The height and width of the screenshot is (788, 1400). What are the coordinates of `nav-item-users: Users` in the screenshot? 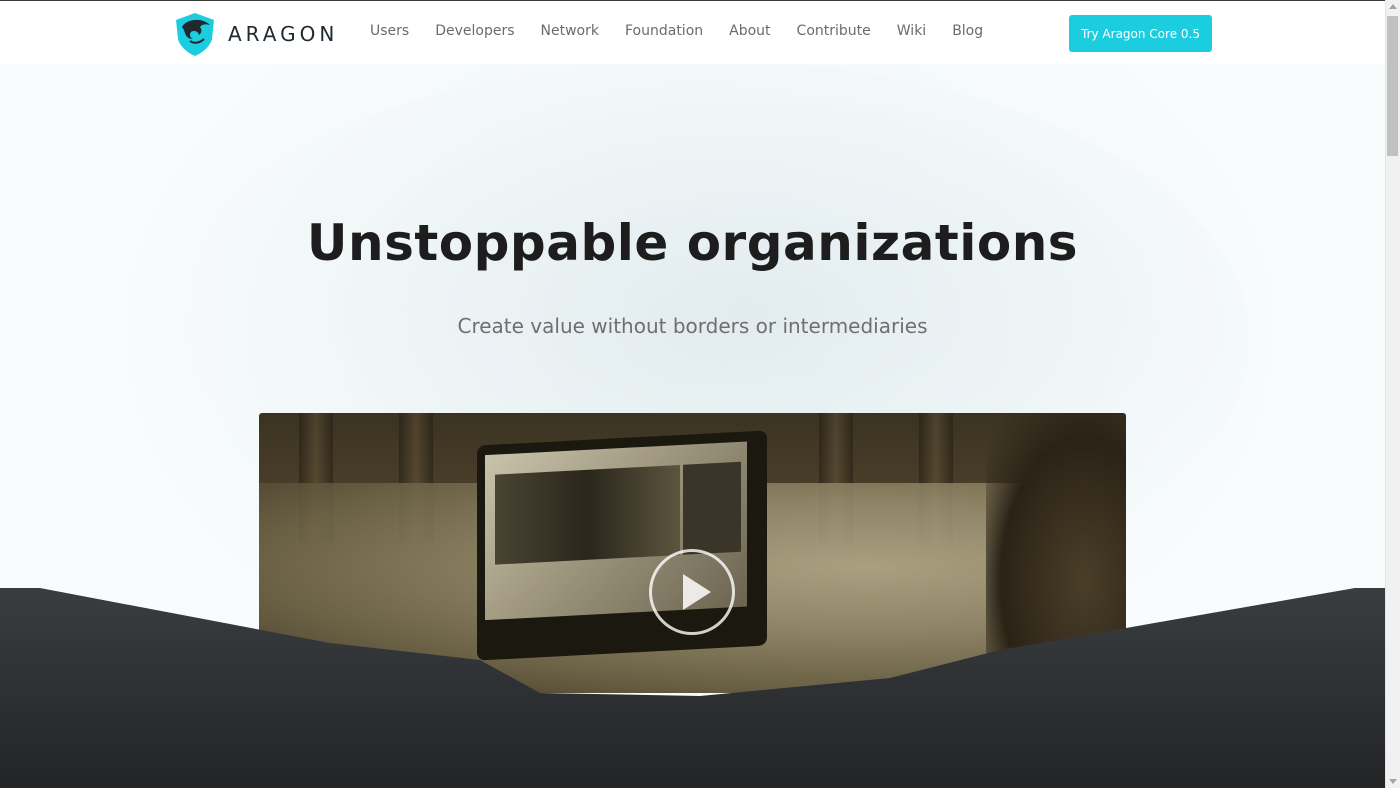 It's located at (389, 31).